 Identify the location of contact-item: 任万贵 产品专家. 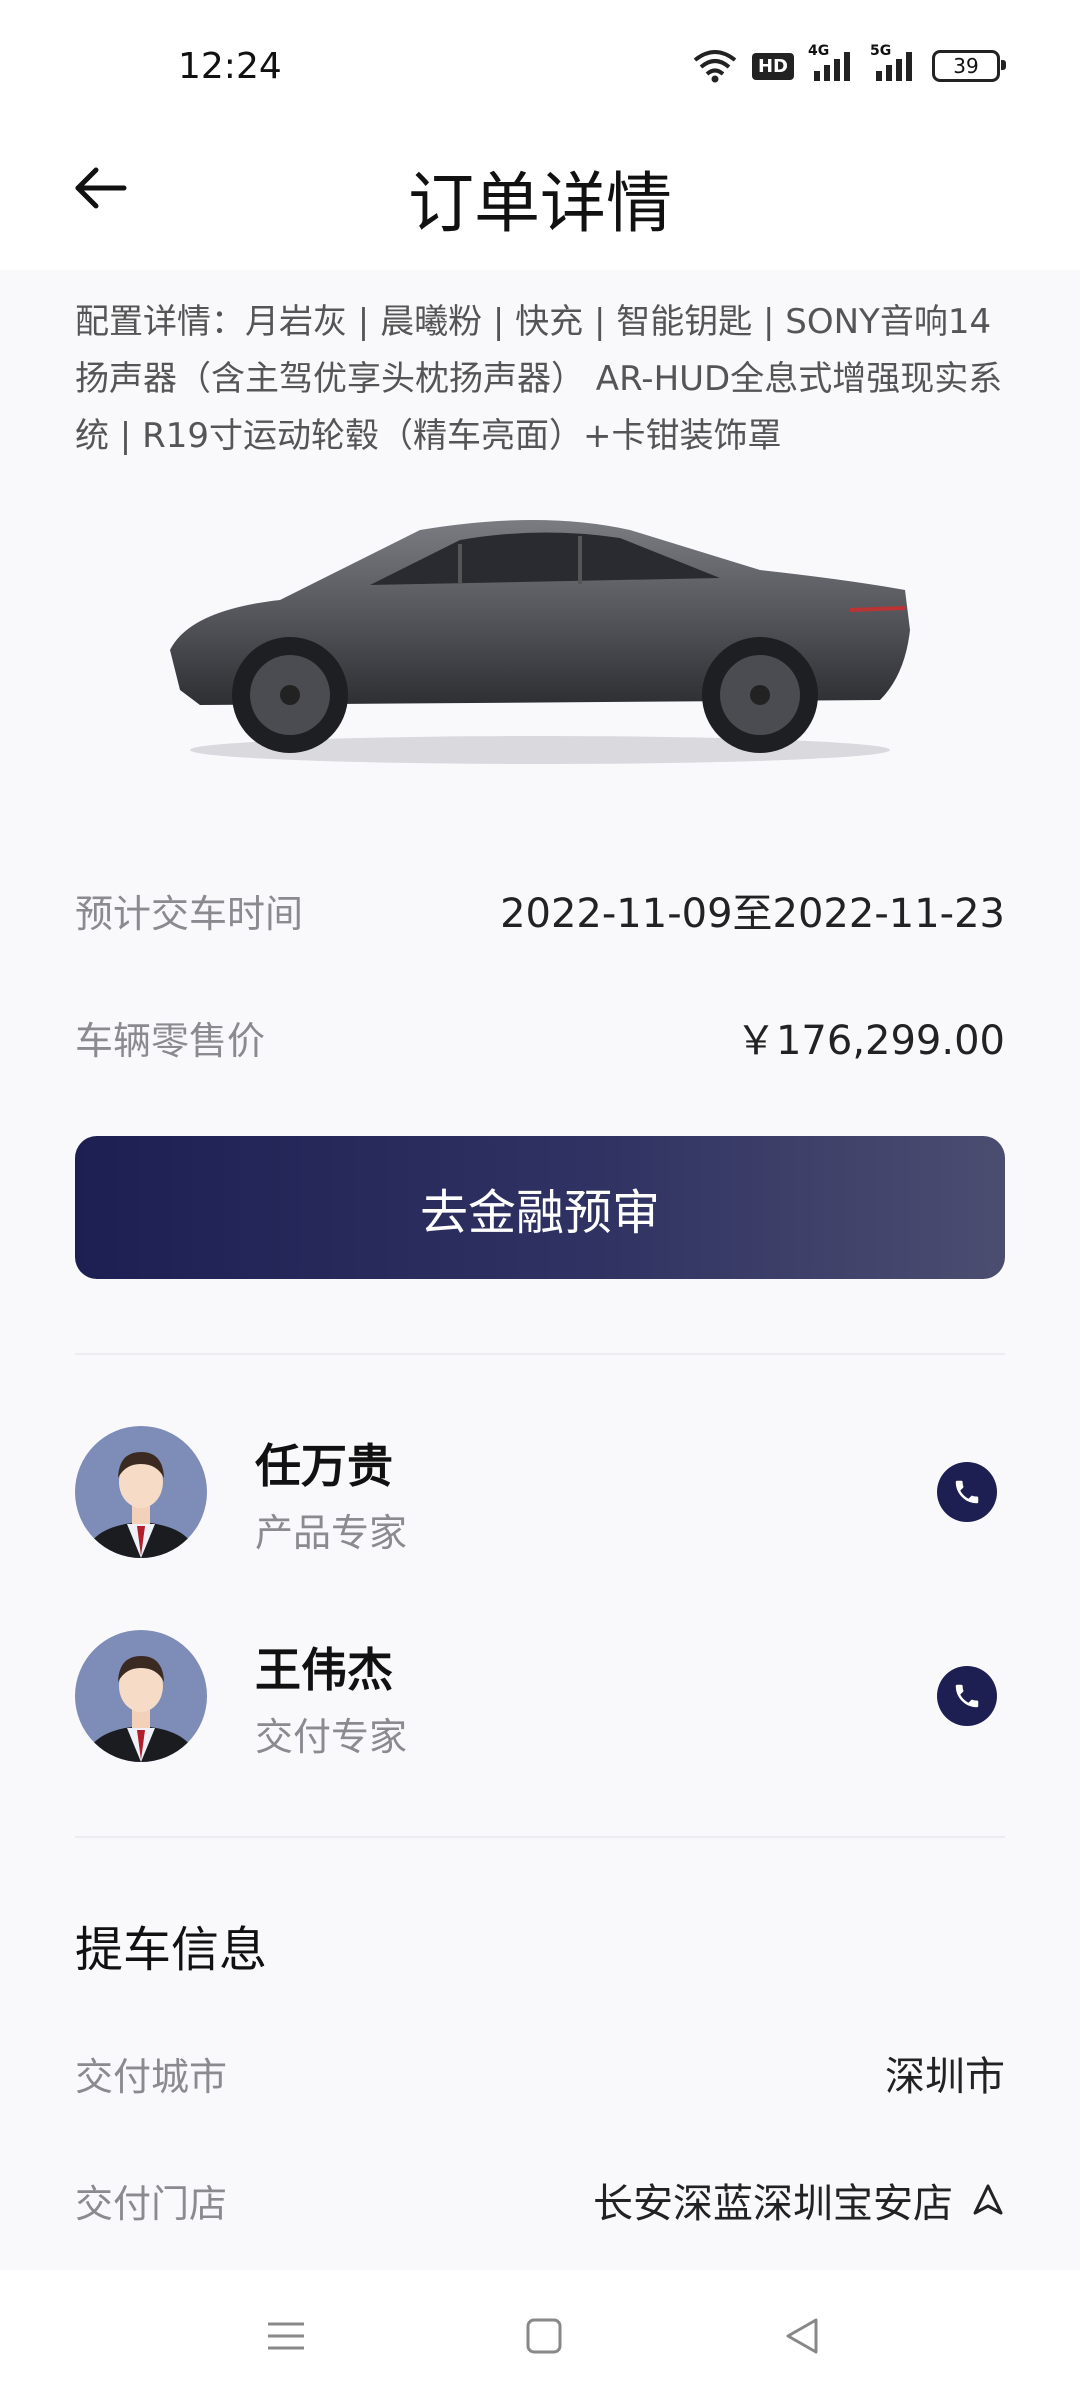
(540, 1496).